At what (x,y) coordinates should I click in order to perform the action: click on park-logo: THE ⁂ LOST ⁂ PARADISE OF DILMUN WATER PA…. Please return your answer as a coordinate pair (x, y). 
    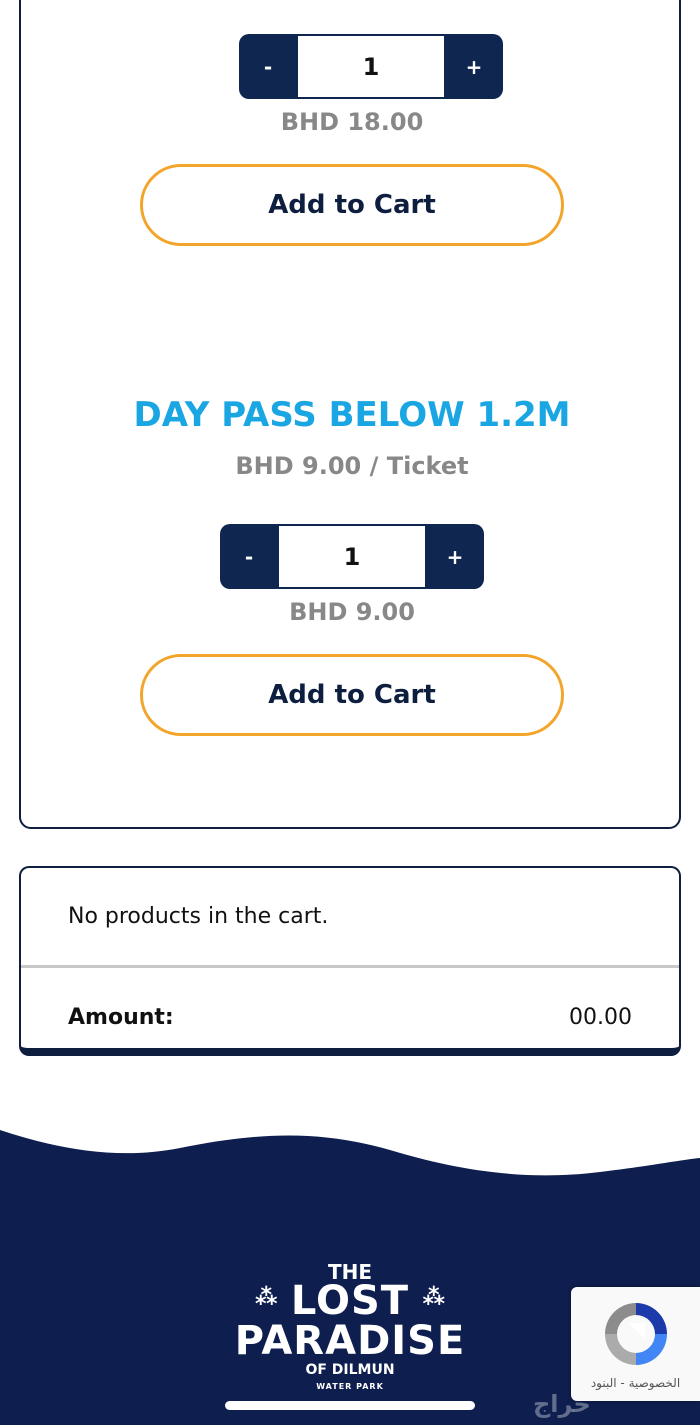
    Looking at the image, I should click on (350, 1327).